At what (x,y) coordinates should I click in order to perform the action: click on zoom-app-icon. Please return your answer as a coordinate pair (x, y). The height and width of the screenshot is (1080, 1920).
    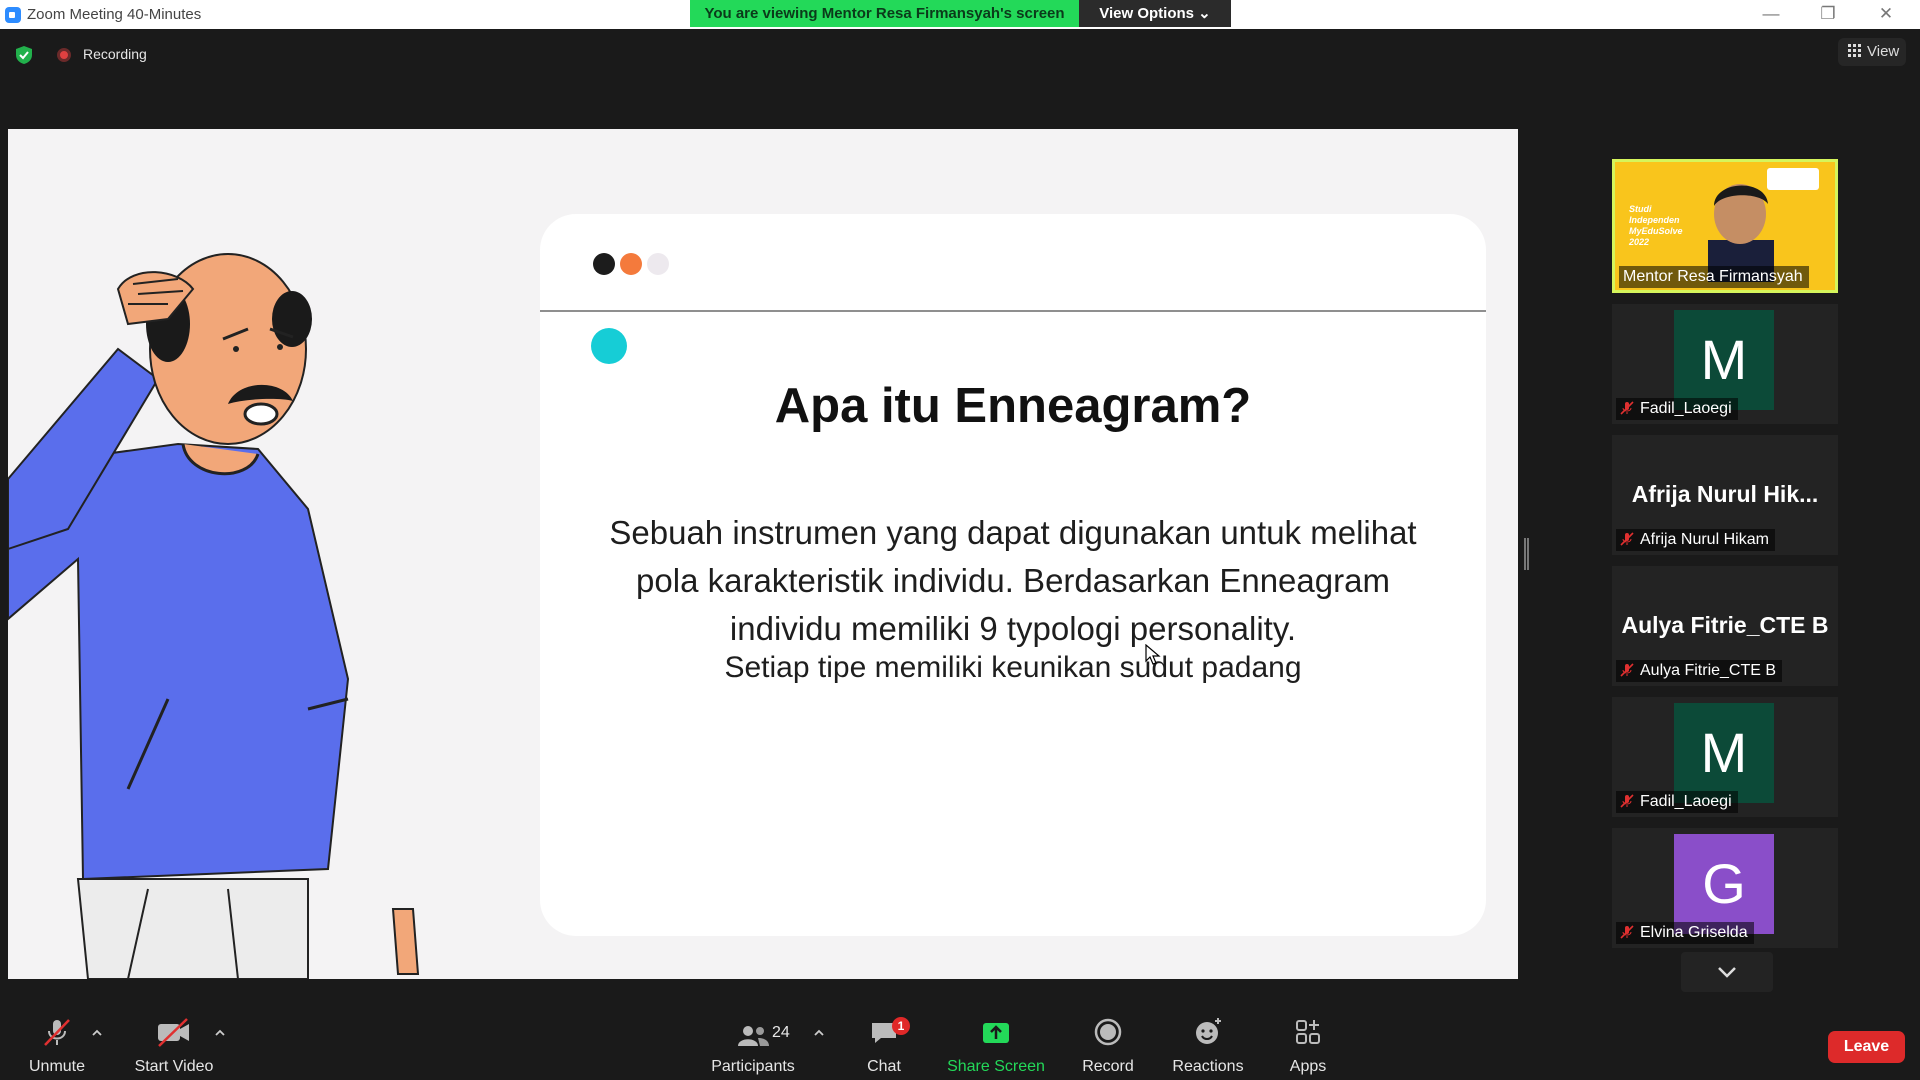
    Looking at the image, I should click on (13, 15).